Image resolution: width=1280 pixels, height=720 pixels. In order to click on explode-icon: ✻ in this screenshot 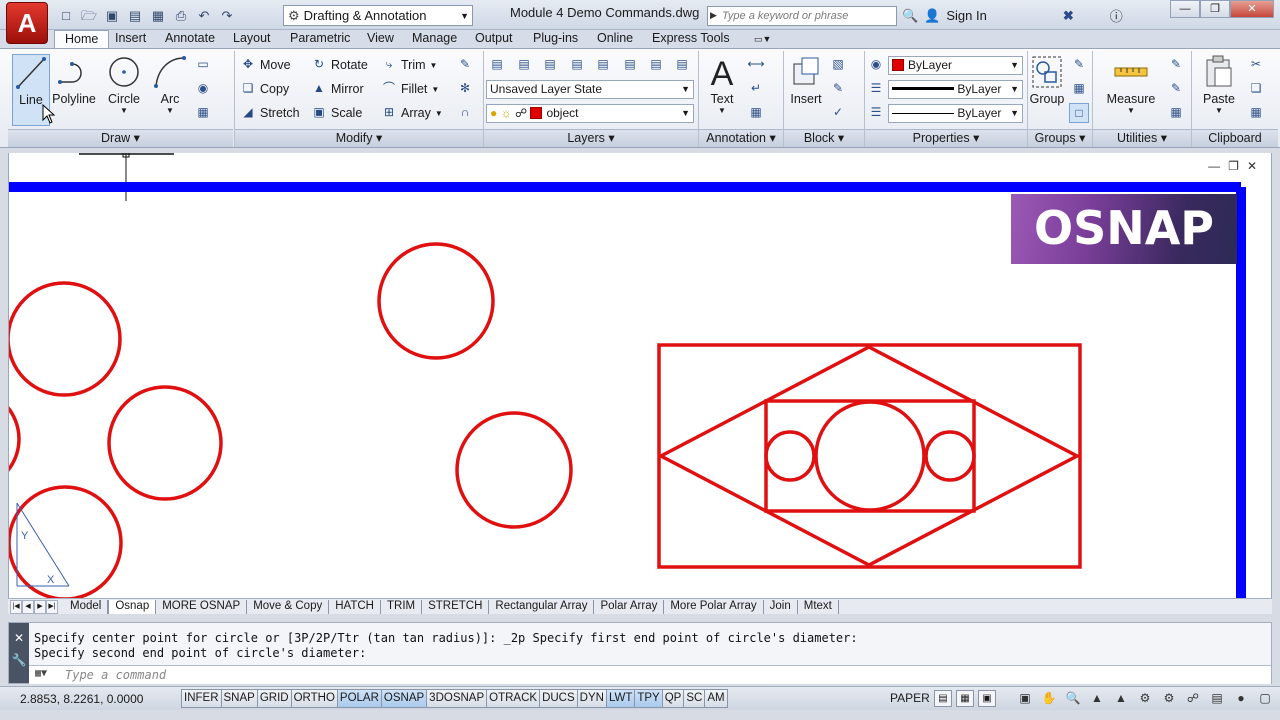, I will do `click(465, 89)`.